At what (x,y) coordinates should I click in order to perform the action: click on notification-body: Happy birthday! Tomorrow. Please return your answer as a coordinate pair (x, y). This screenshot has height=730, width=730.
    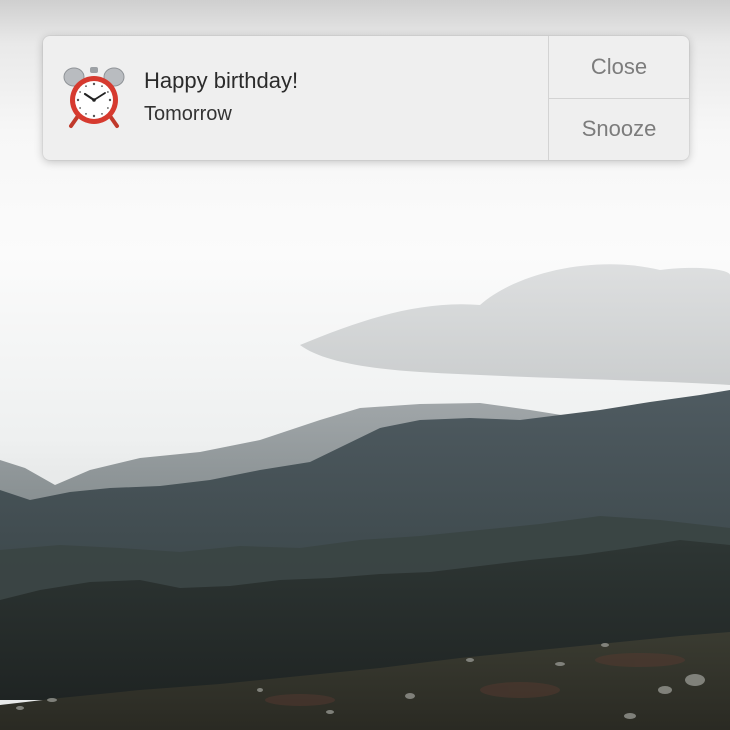
    Looking at the image, I should click on (295, 98).